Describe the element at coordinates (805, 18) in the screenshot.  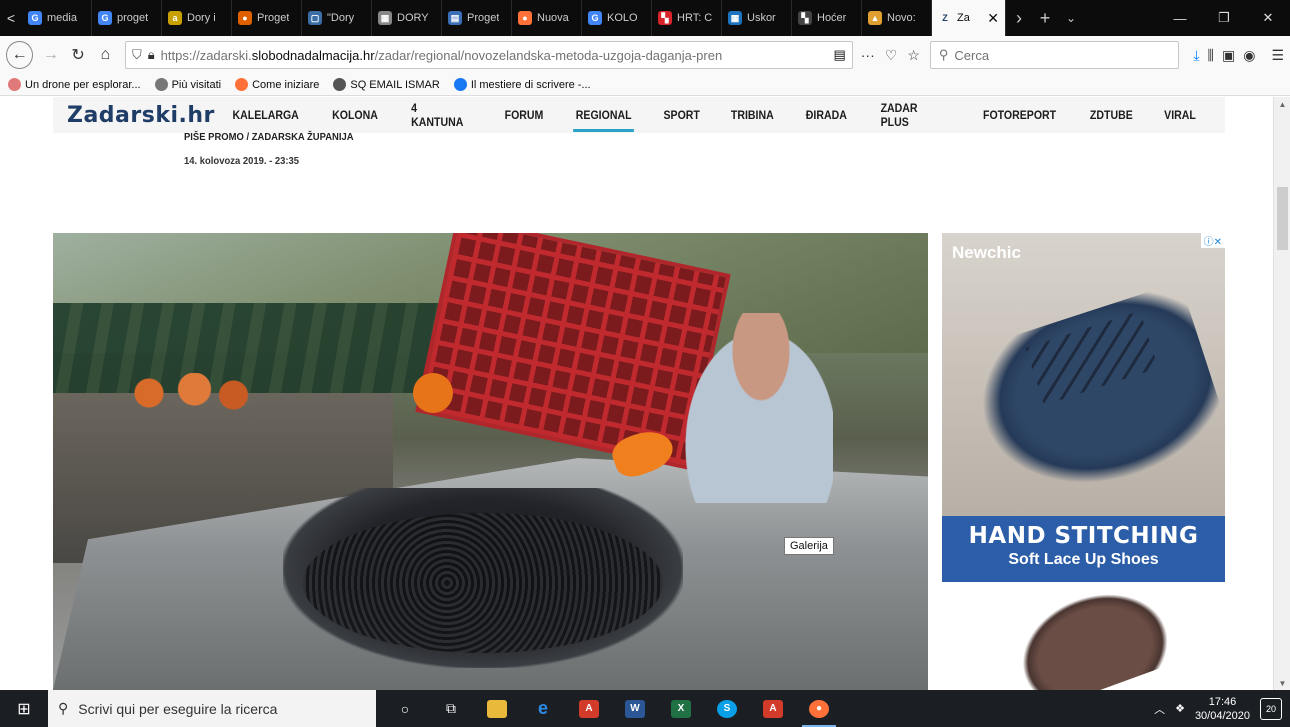
I see `tab-favicon-icon: ▚` at that location.